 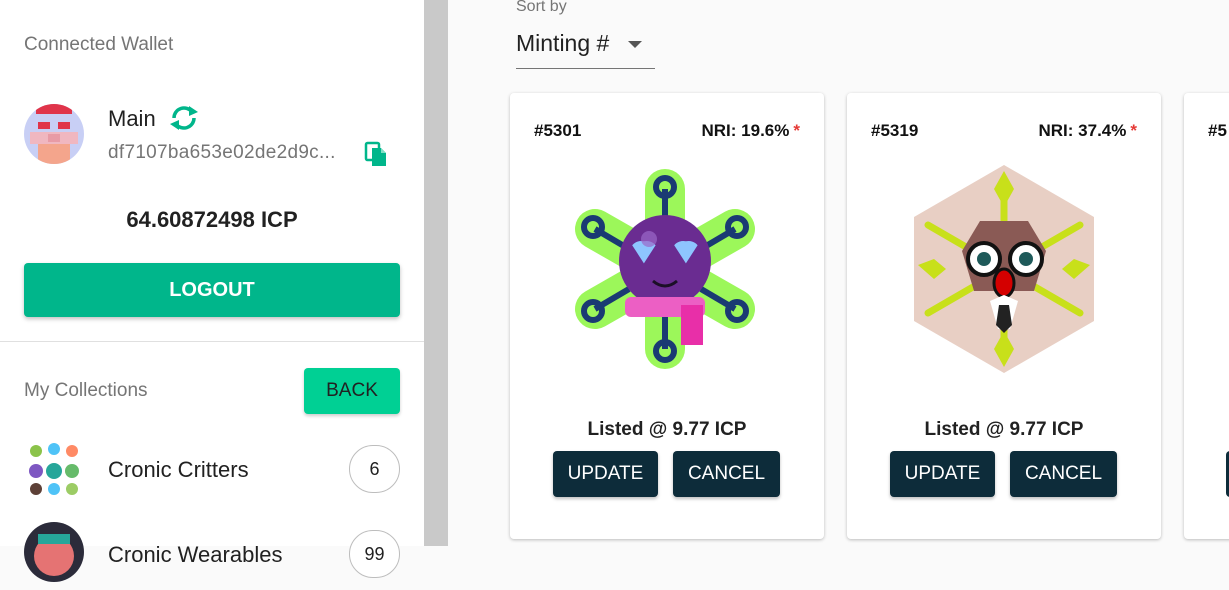 I want to click on collection-count-badge: 6, so click(x=374, y=469).